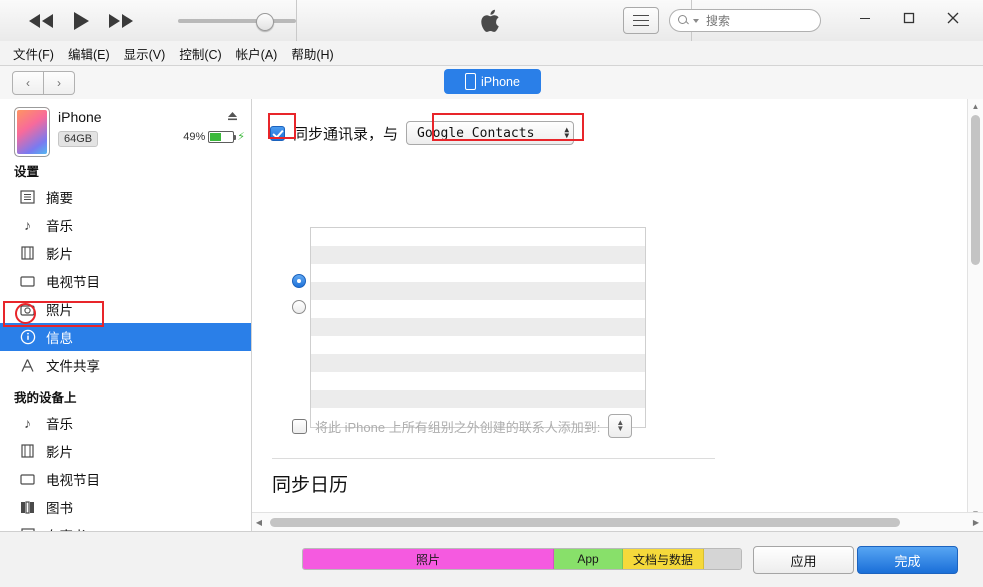 The image size is (983, 587). I want to click on search-field, so click(745, 20).